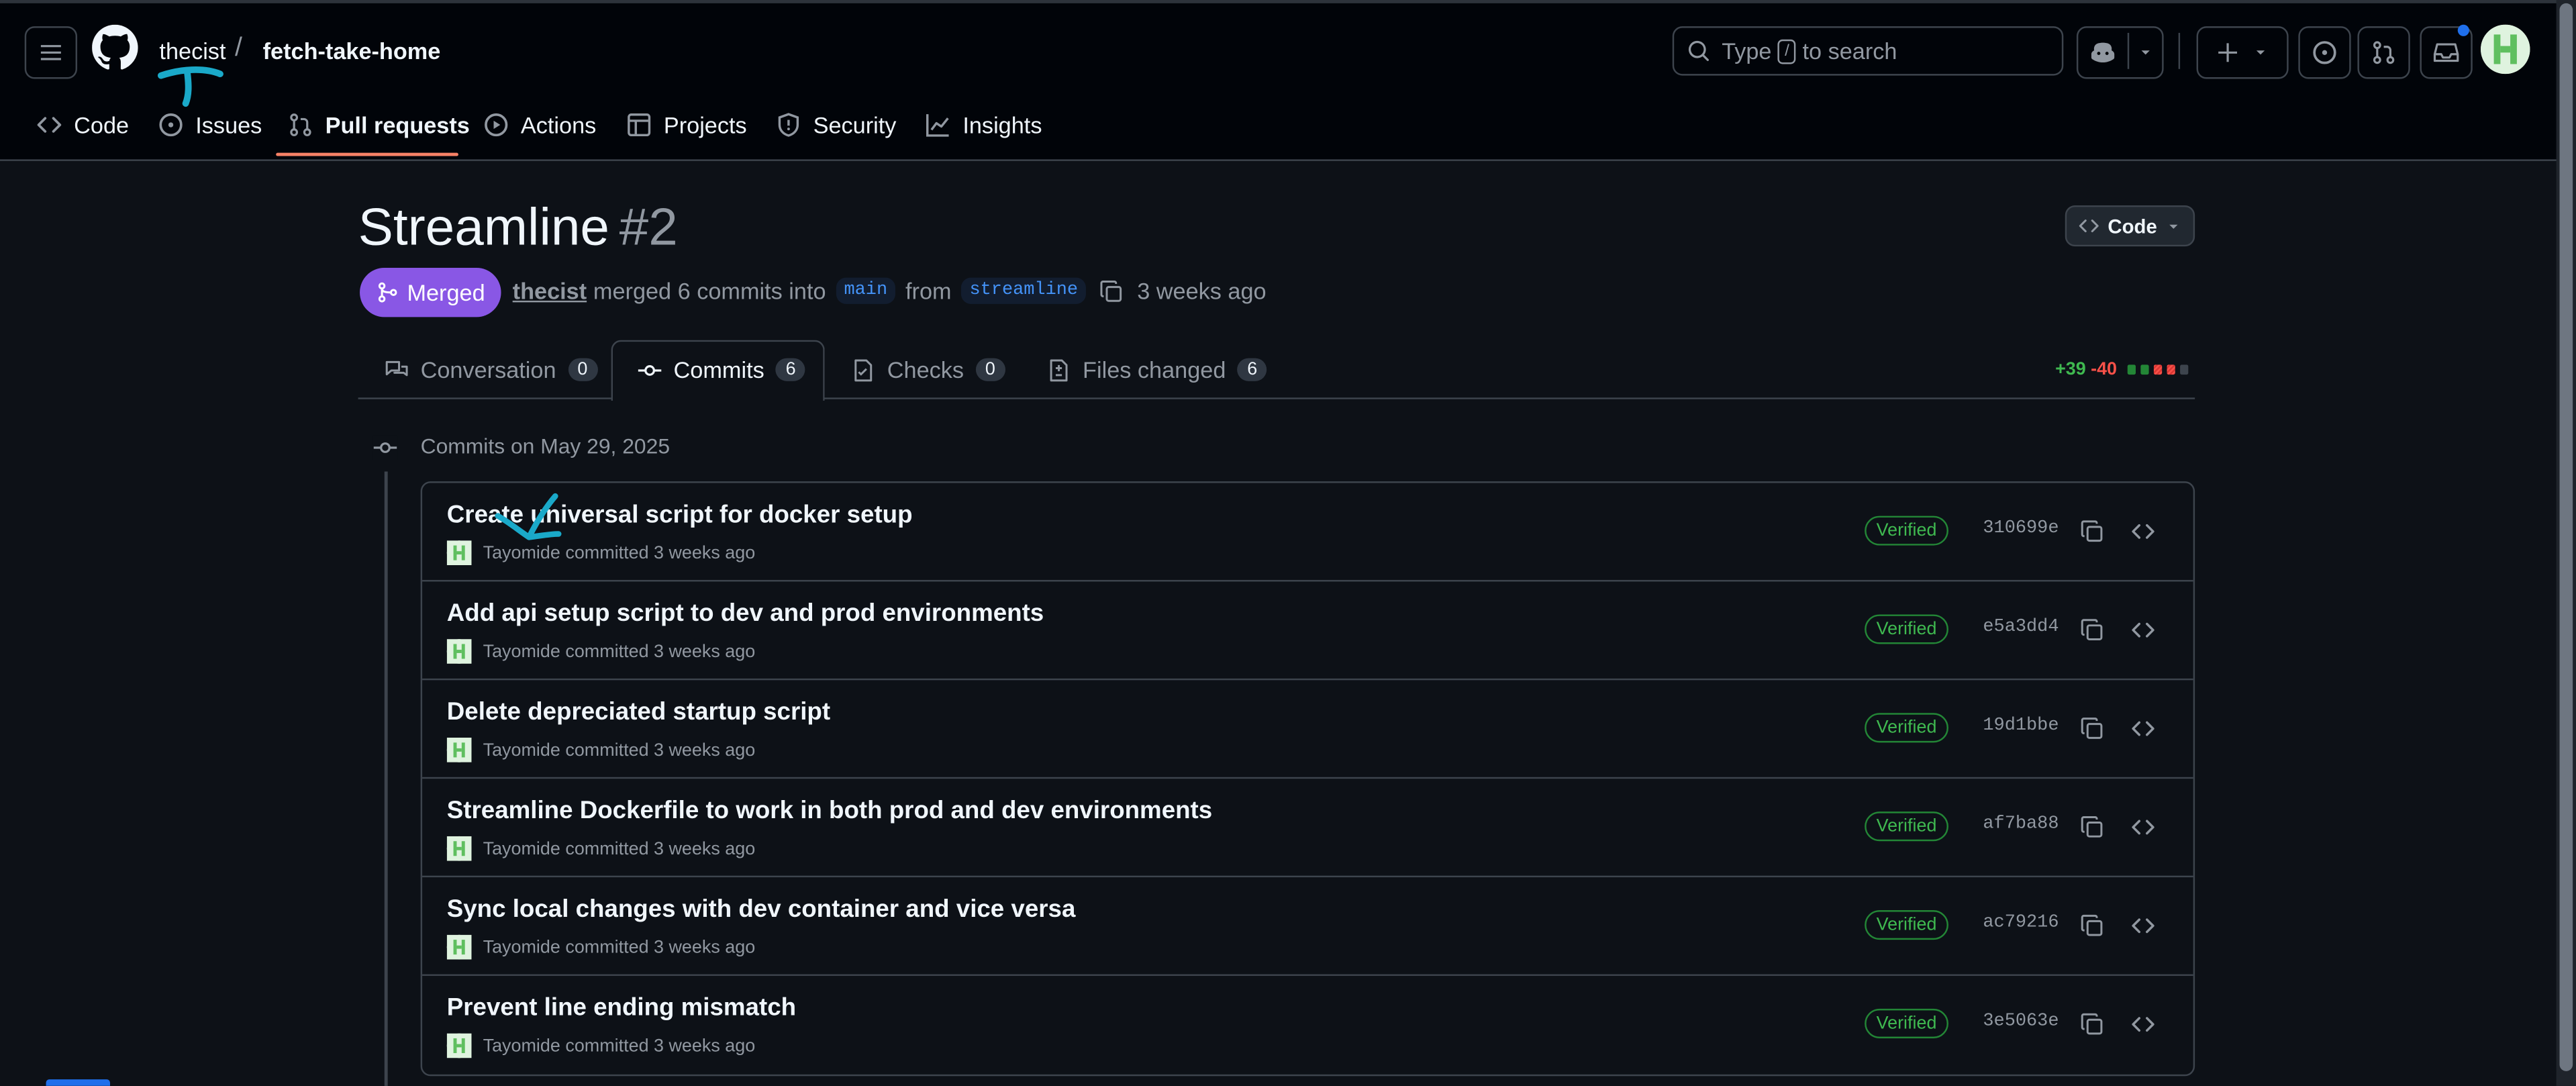 This screenshot has height=1086, width=2576. I want to click on tab-commits: Commits 6, so click(722, 369).